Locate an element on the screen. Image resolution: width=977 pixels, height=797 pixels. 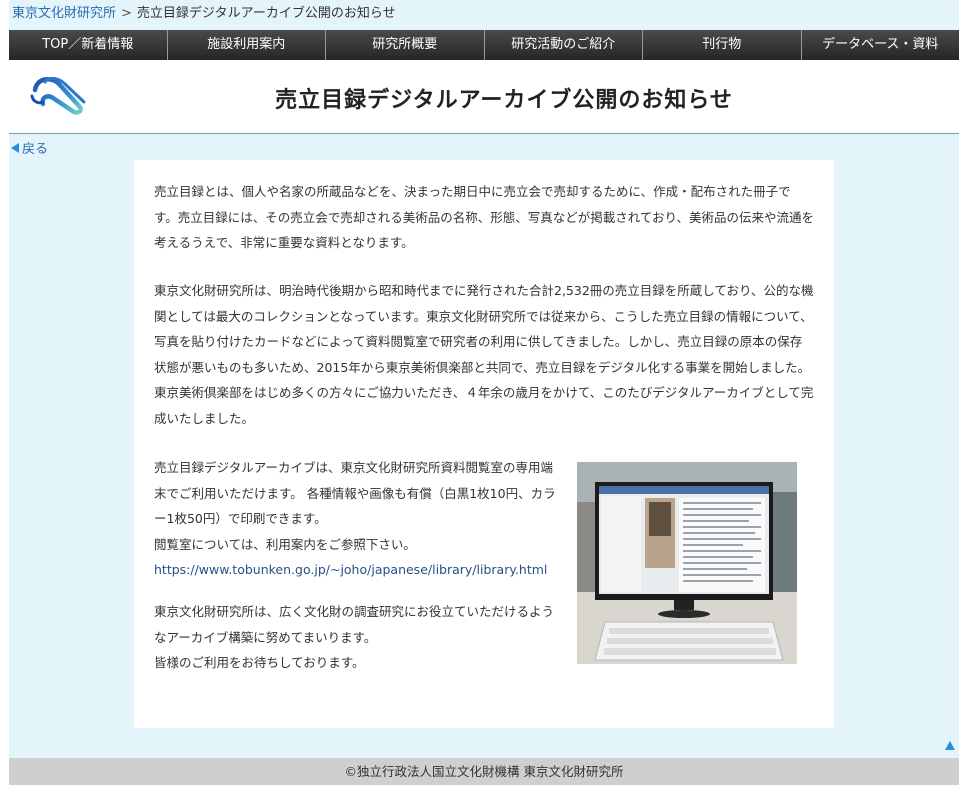
back-link: 戻る is located at coordinates (29, 147).